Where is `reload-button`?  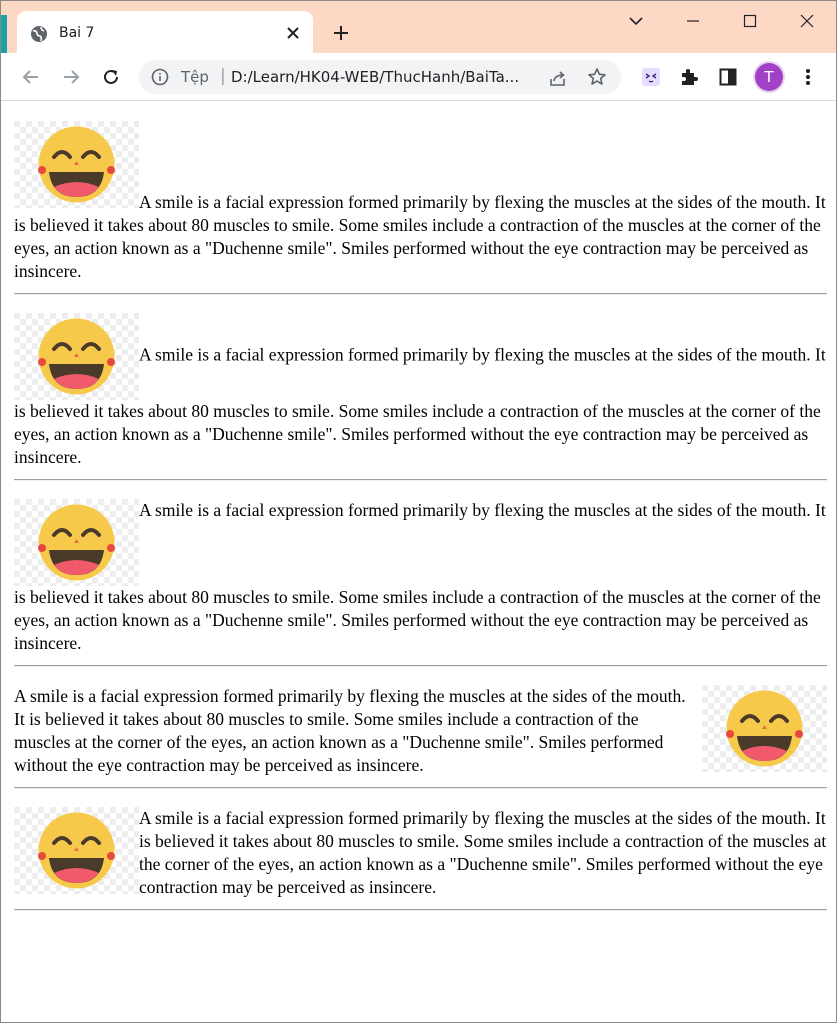
reload-button is located at coordinates (111, 77).